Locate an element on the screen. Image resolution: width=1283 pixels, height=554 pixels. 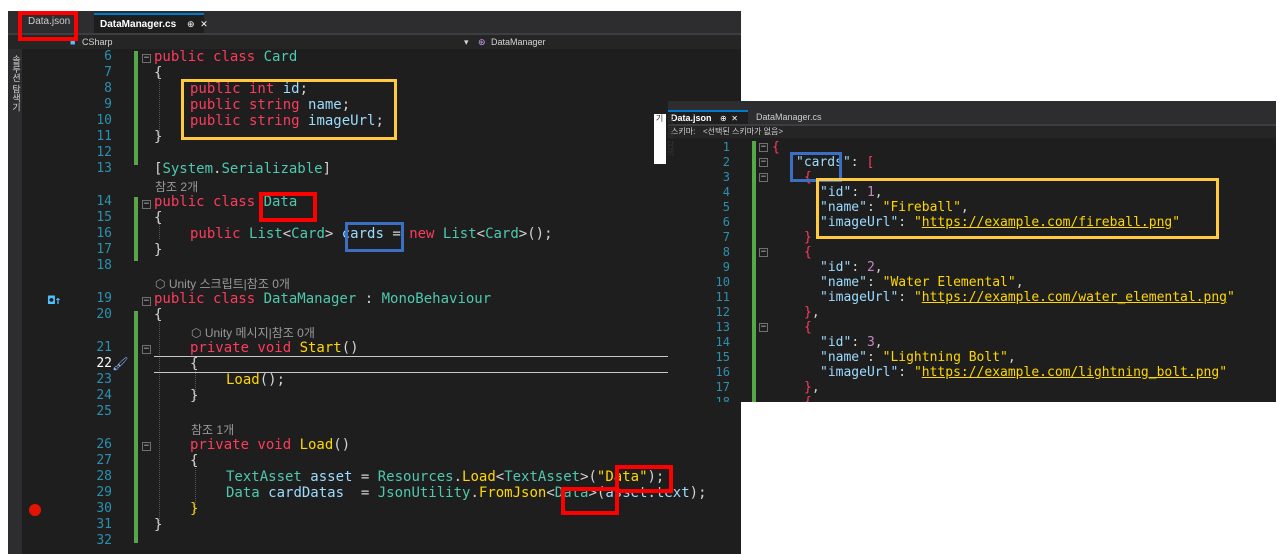
line-number: 22 is located at coordinates (104, 363).